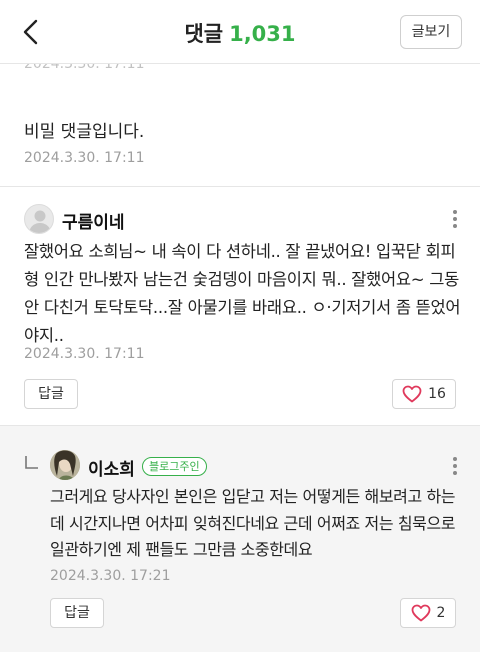 This screenshot has width=480, height=652. I want to click on reply-reply-button: 답글, so click(77, 613).